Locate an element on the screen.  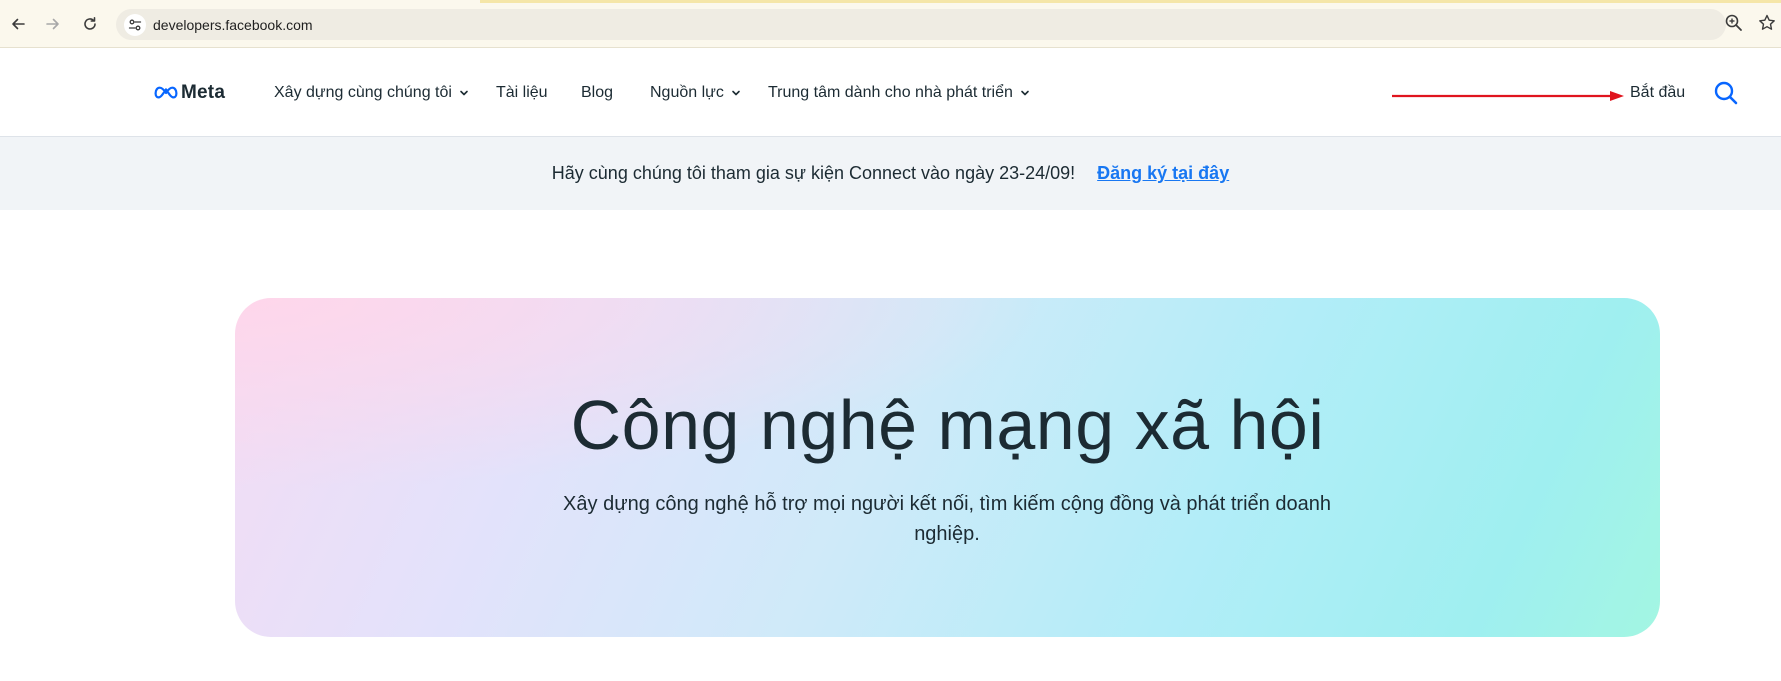
nav-docs: Tài liệu is located at coordinates (522, 93).